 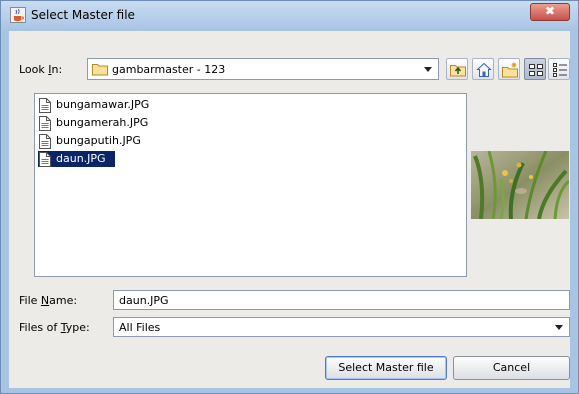 I want to click on list-view-icon, so click(x=536, y=70).